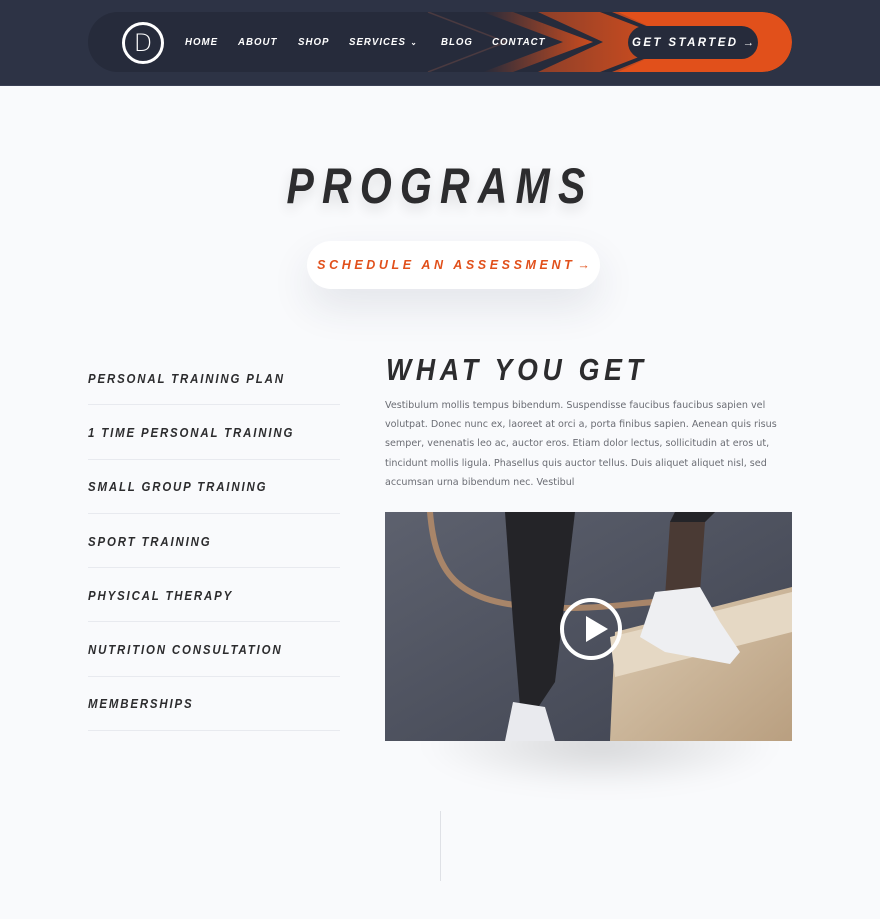 This screenshot has width=880, height=919. I want to click on program-item-nutrition-consultation: Nutrition Consultation, so click(214, 649).